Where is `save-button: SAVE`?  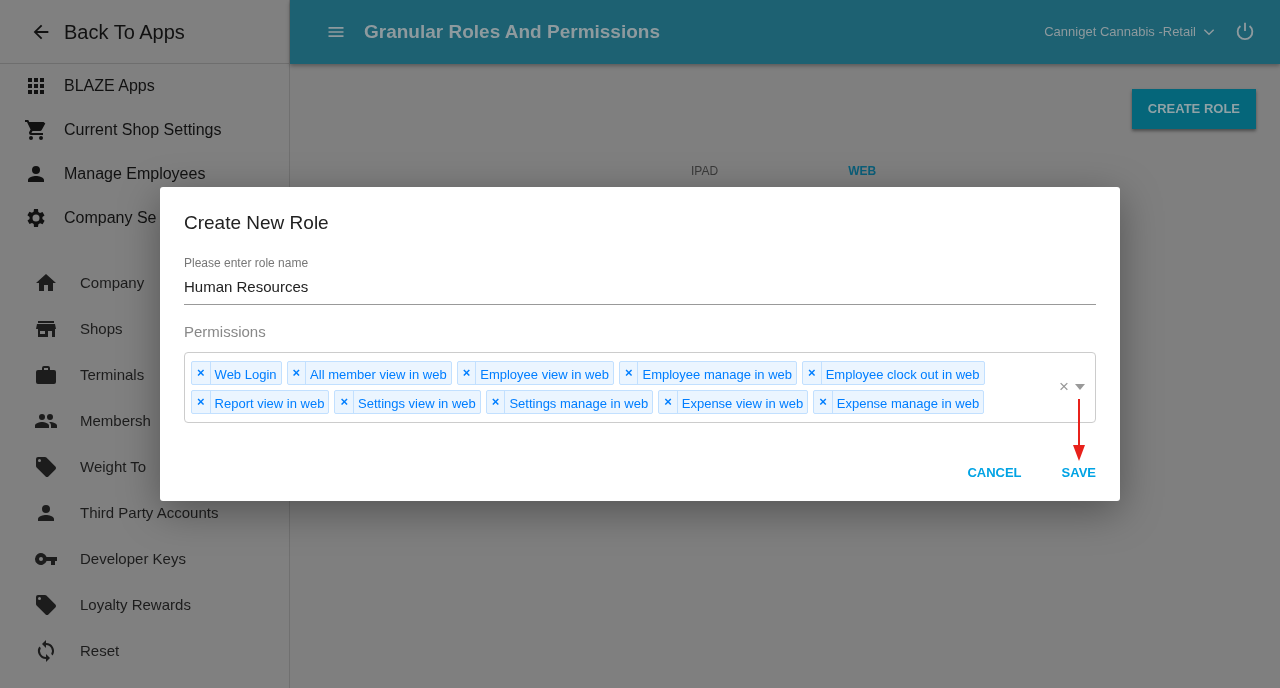
save-button: SAVE is located at coordinates (1078, 472).